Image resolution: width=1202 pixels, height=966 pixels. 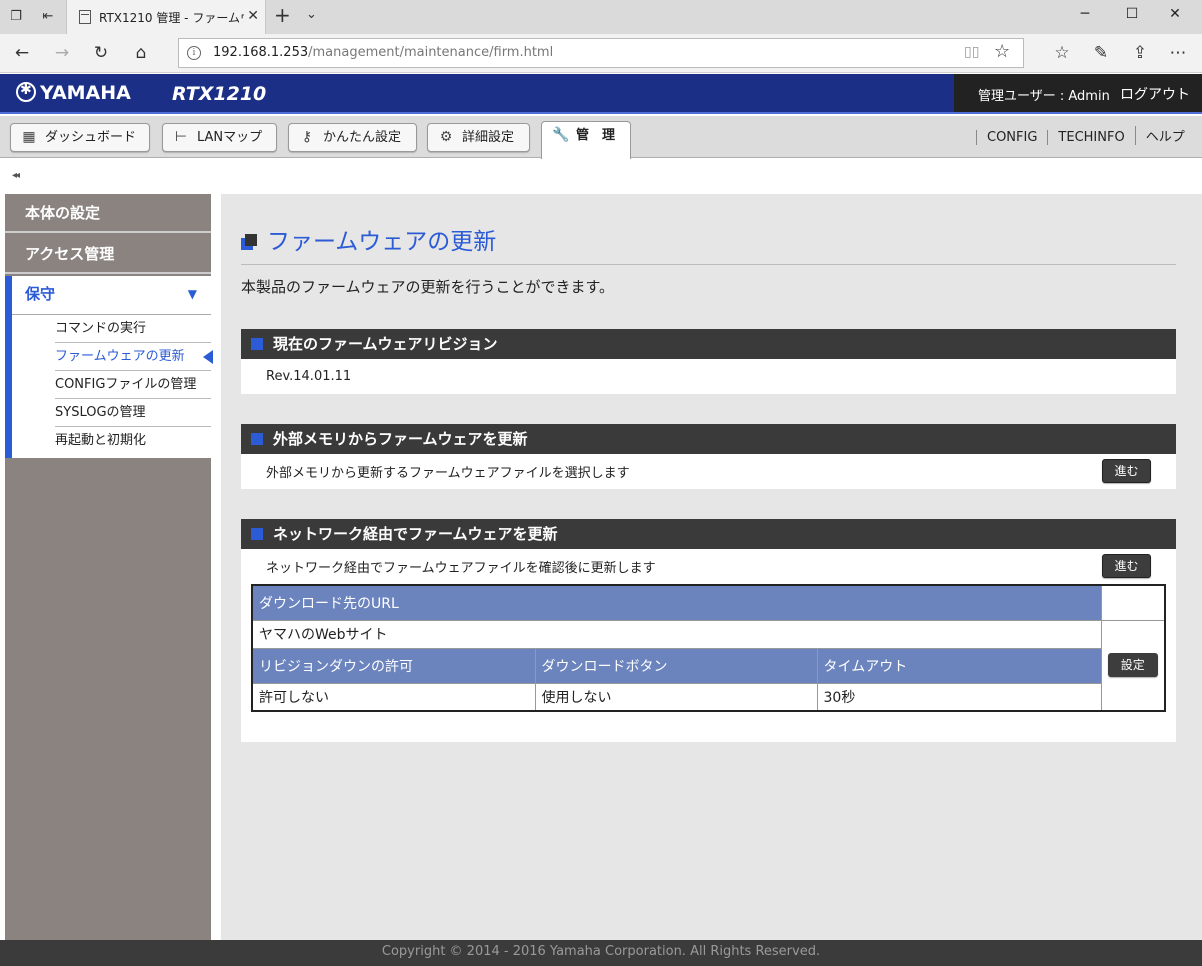 What do you see at coordinates (1044, 96) in the screenshot?
I see `admin-user-label: 管理ユーザー : Admin` at bounding box center [1044, 96].